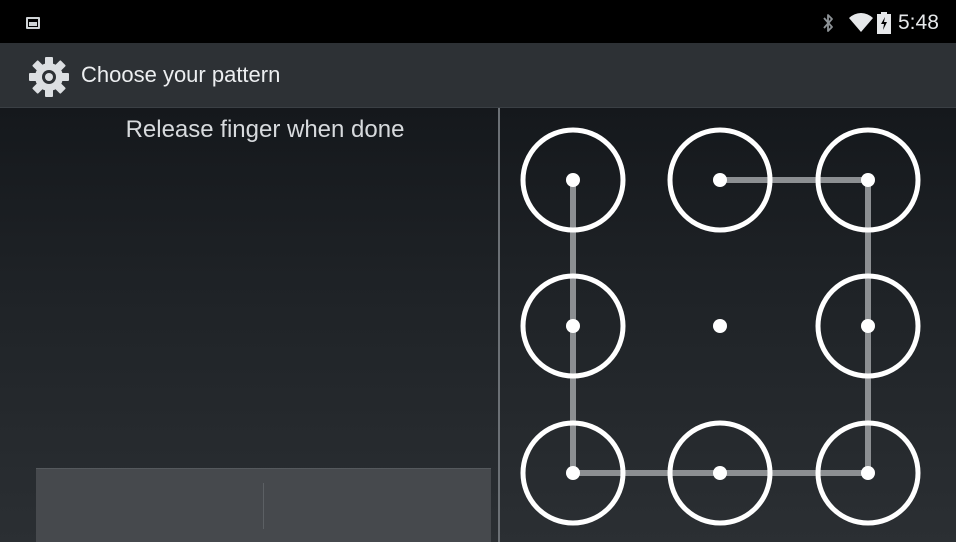 The image size is (956, 542). What do you see at coordinates (377, 505) in the screenshot?
I see `continue-button` at bounding box center [377, 505].